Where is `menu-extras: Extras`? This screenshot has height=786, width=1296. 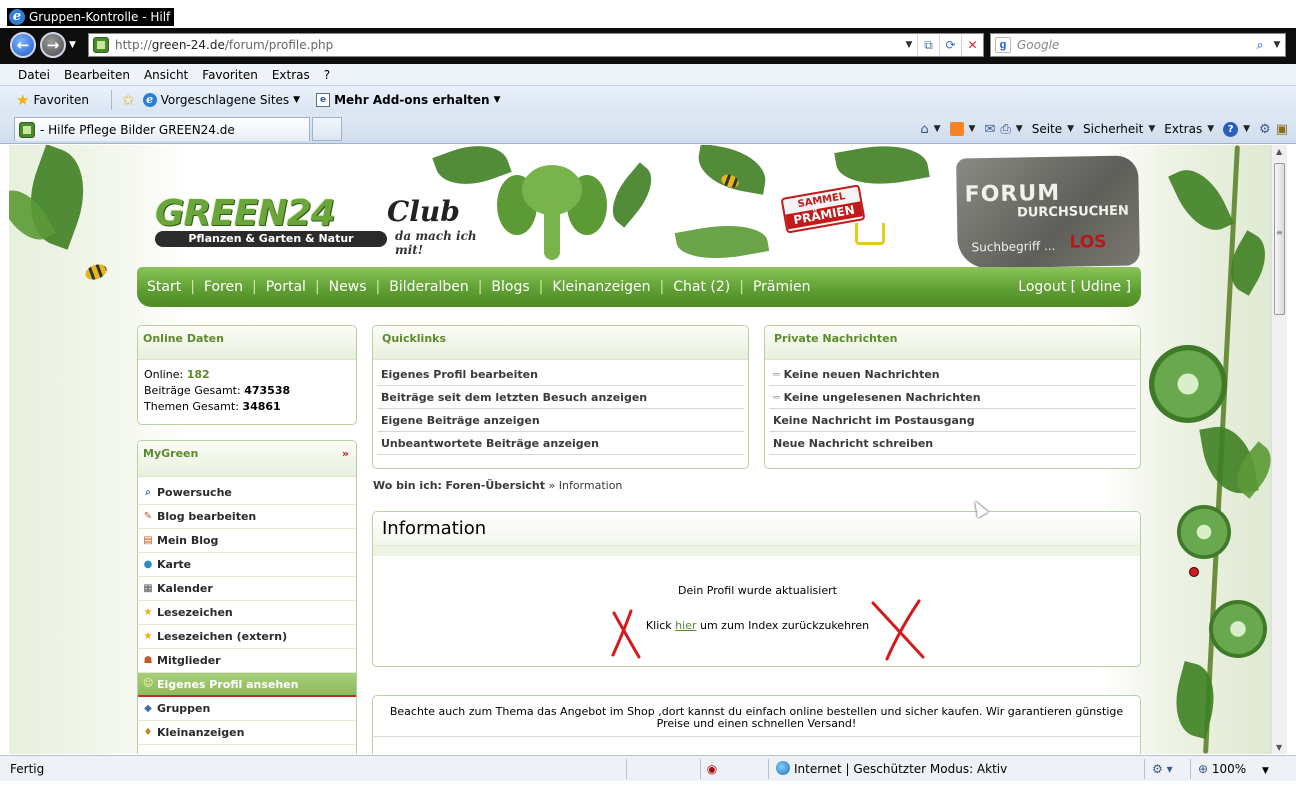 menu-extras: Extras is located at coordinates (291, 75).